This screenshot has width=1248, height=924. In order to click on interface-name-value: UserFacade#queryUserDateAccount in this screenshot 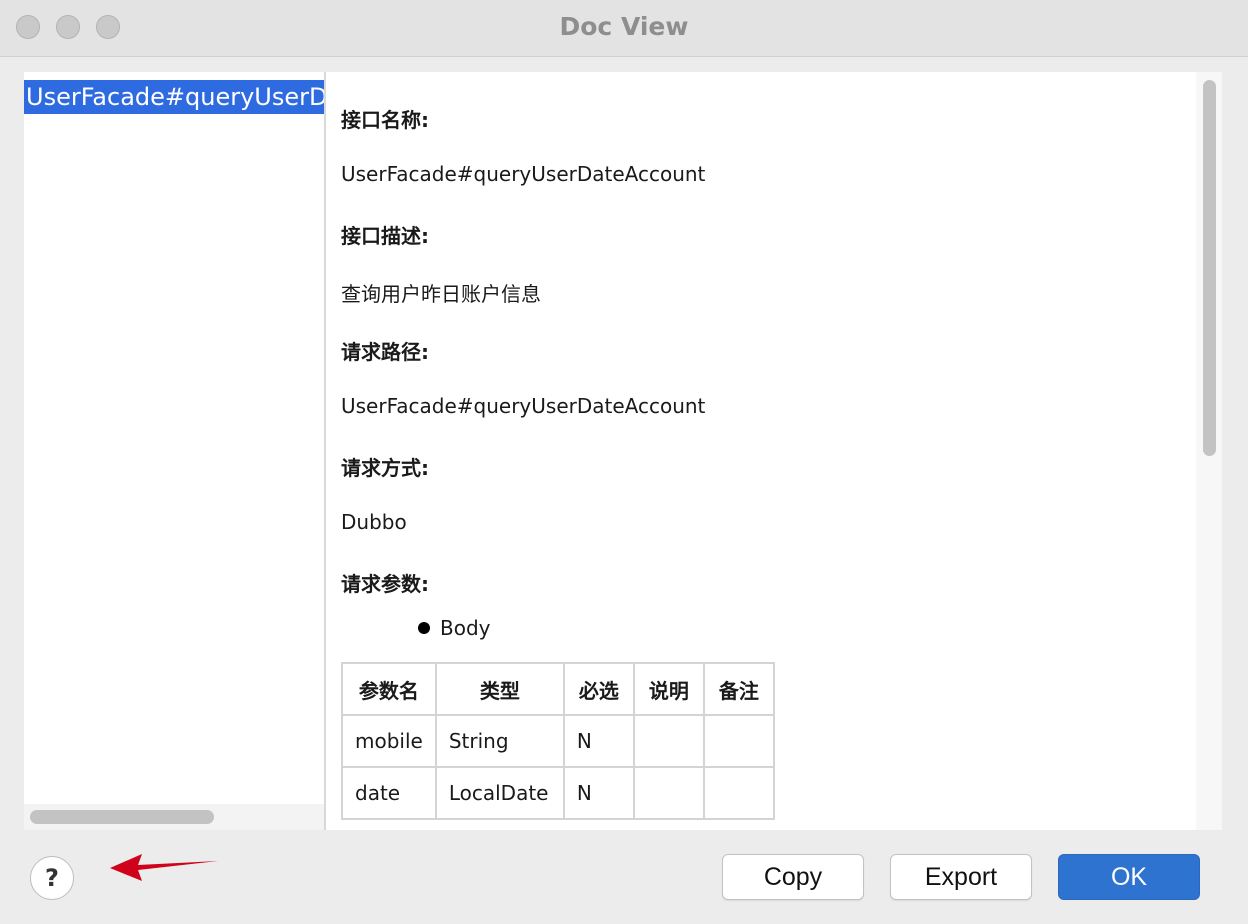, I will do `click(523, 174)`.